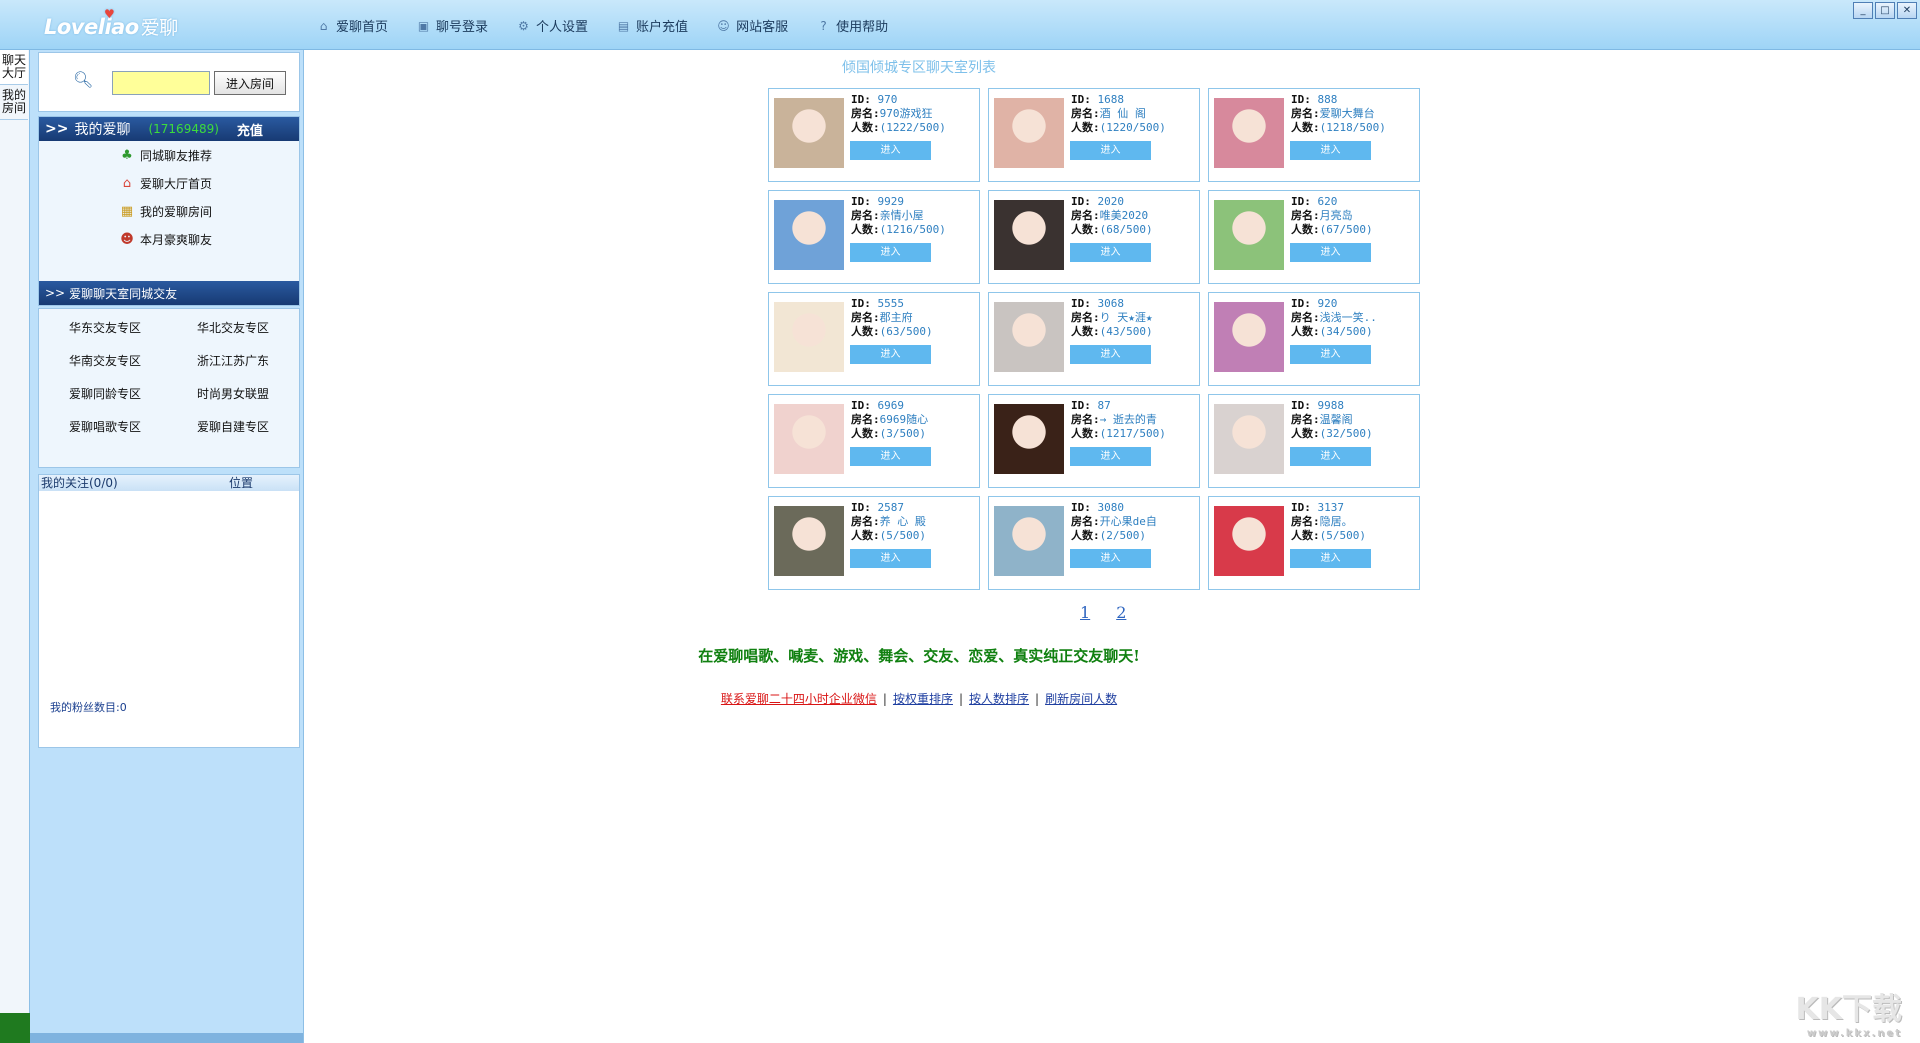 The height and width of the screenshot is (1043, 1920). What do you see at coordinates (352, 26) in the screenshot?
I see `nav-home: ⌂ 爱聊首页` at bounding box center [352, 26].